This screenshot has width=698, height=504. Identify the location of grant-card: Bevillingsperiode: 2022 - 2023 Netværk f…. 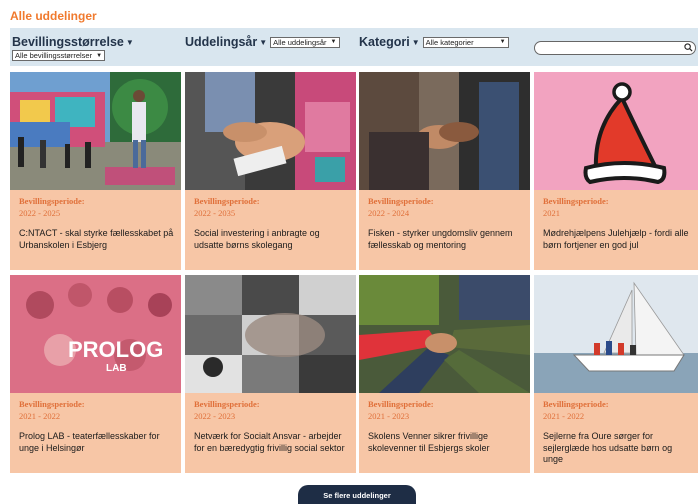
(270, 374).